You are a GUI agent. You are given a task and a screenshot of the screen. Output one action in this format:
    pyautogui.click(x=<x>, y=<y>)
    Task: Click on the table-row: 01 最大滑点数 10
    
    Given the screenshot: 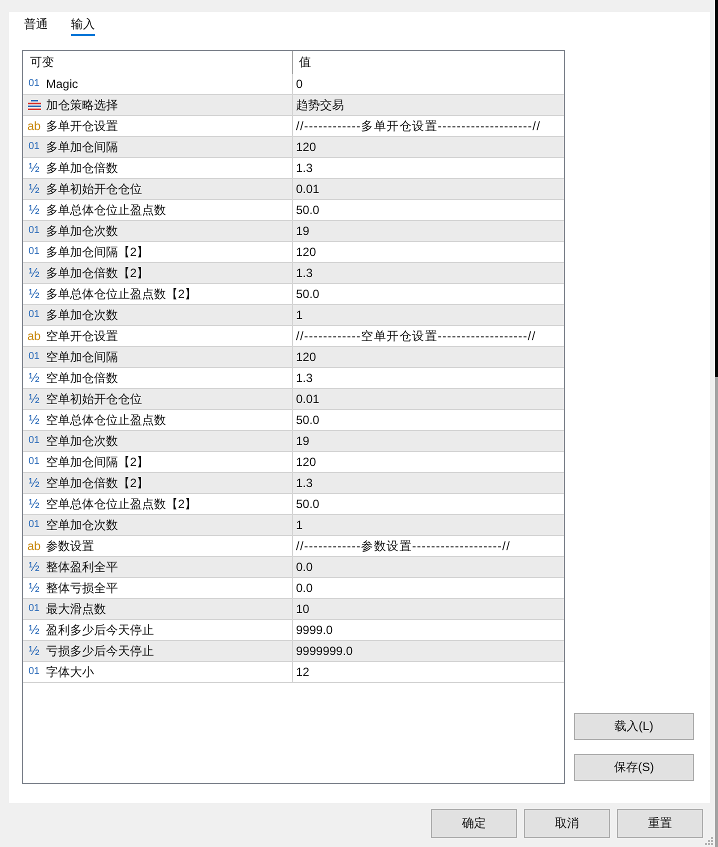 What is the action you would take?
    pyautogui.click(x=293, y=609)
    